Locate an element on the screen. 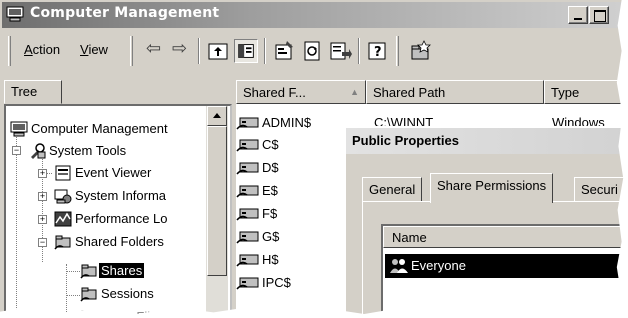 This screenshot has width=628, height=318. toolbar: Action View ⇦ ⇨ ? is located at coordinates (314, 51).